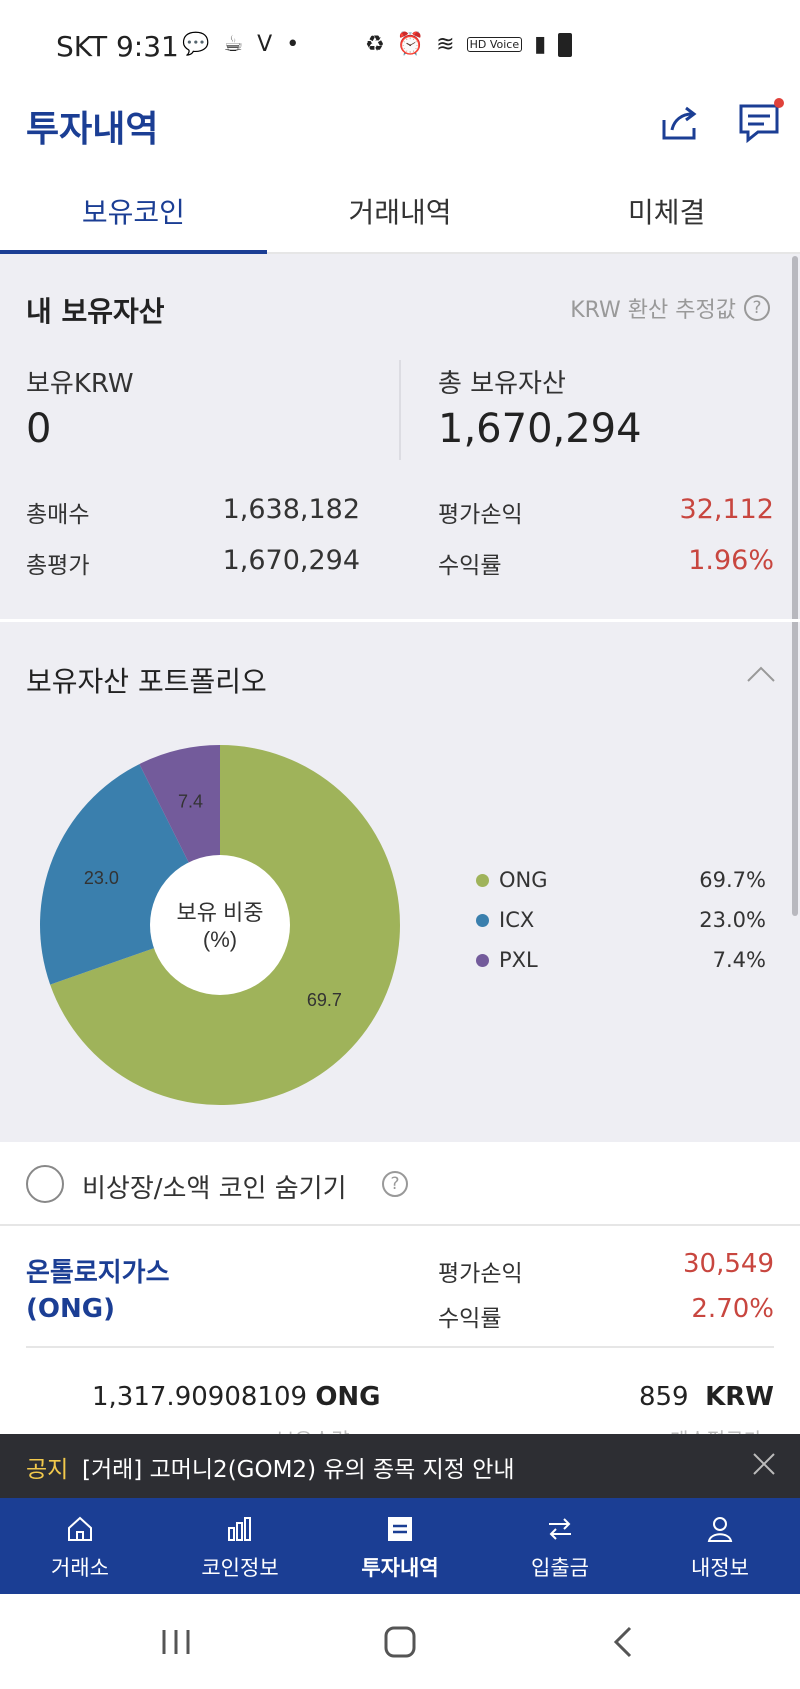  I want to click on nav-coin-info: 코인정보, so click(240, 1546).